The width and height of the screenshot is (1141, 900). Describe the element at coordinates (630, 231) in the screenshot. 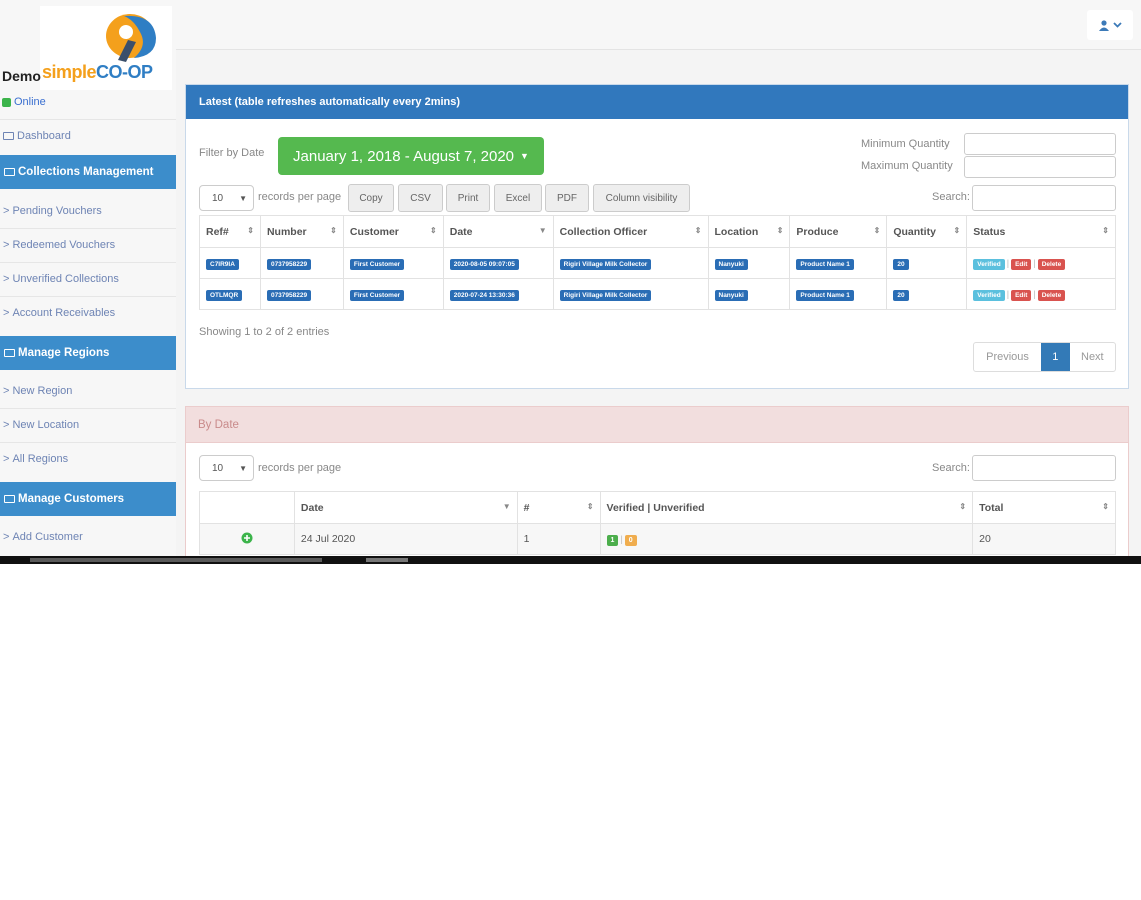

I see `column-header-collection-officer: Collection Officer ⇕` at that location.